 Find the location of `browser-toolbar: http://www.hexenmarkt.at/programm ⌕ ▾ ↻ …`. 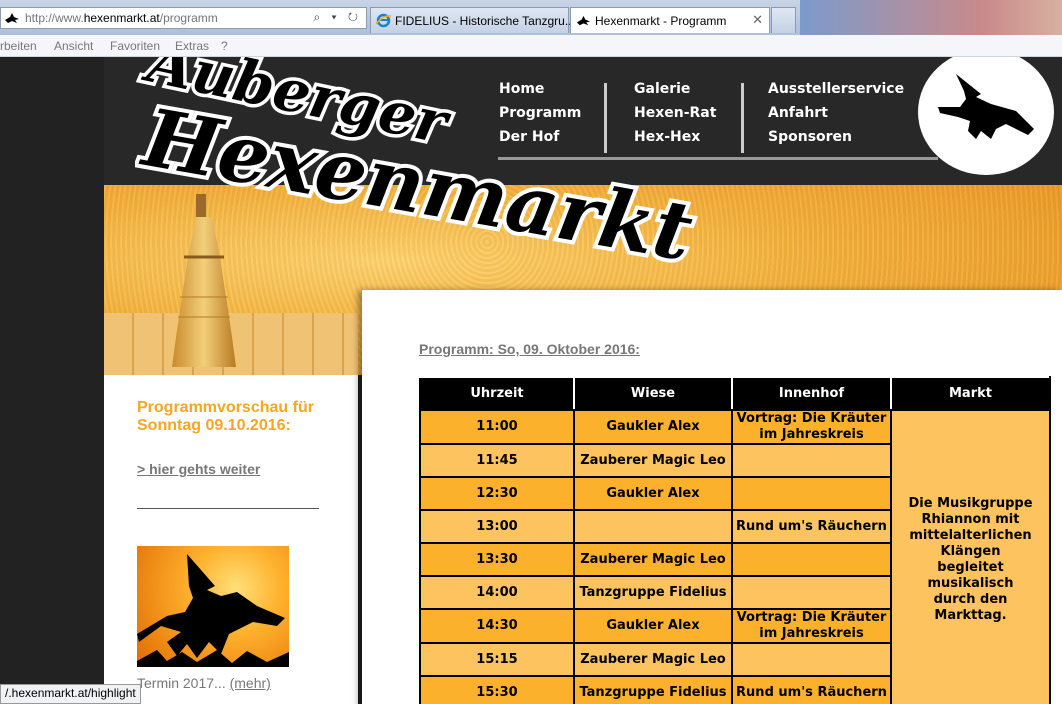

browser-toolbar: http://www.hexenmarkt.at/programm ⌕ ▾ ↻ … is located at coordinates (531, 17).